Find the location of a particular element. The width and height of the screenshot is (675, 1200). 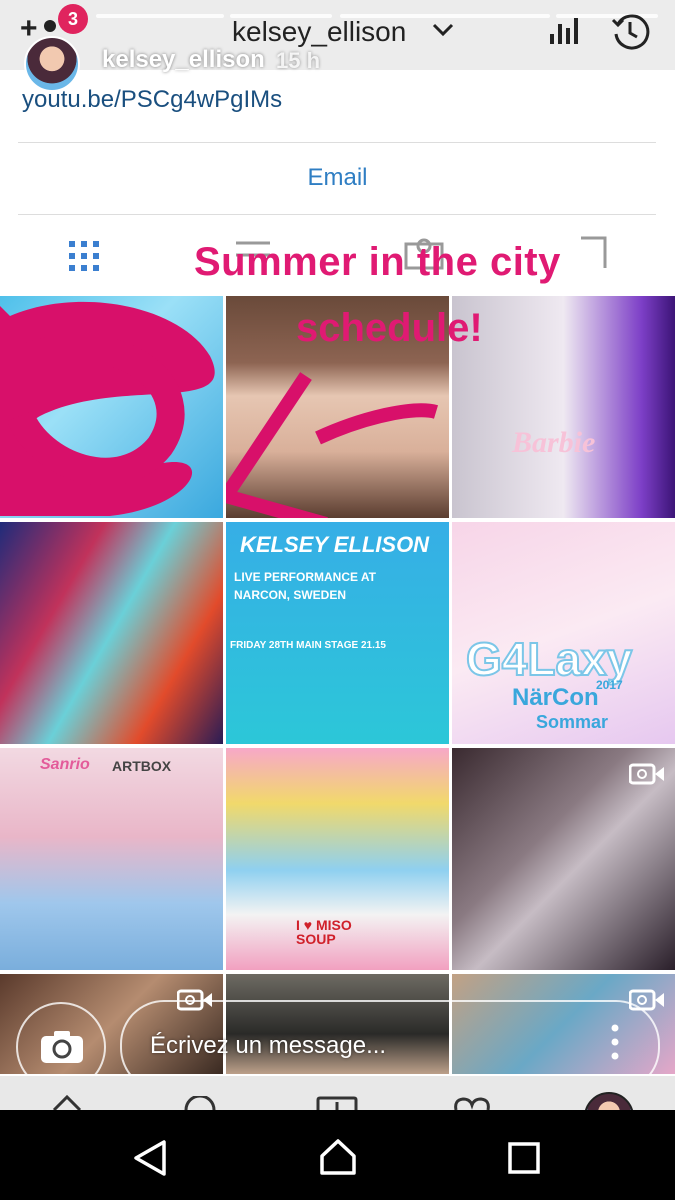

post-thumbnail: Sanrio ARTBOX is located at coordinates (111, 859).